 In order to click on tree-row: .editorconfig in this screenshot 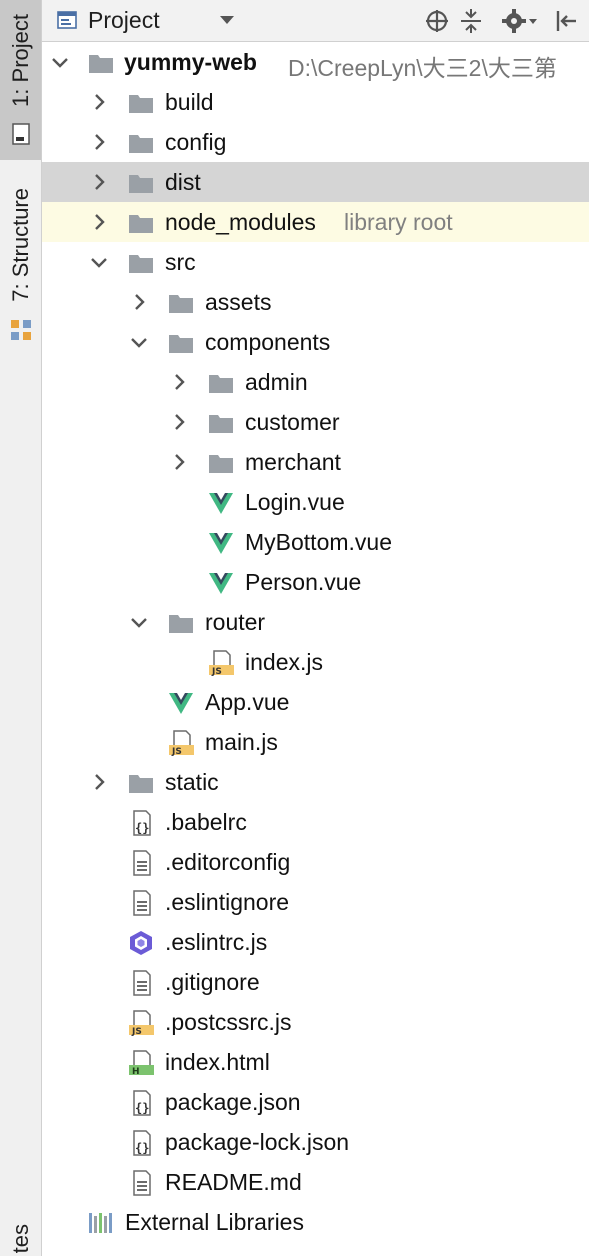, I will do `click(315, 862)`.